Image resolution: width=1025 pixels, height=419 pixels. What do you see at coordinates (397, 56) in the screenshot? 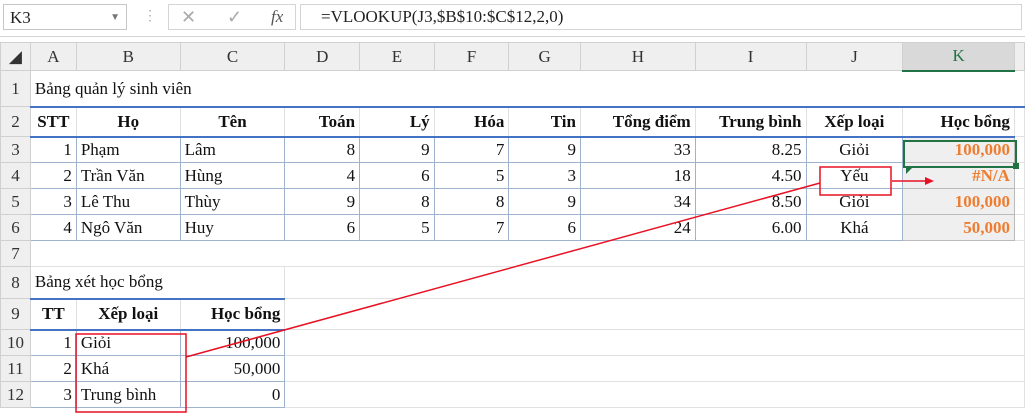
I see `column-header: E` at bounding box center [397, 56].